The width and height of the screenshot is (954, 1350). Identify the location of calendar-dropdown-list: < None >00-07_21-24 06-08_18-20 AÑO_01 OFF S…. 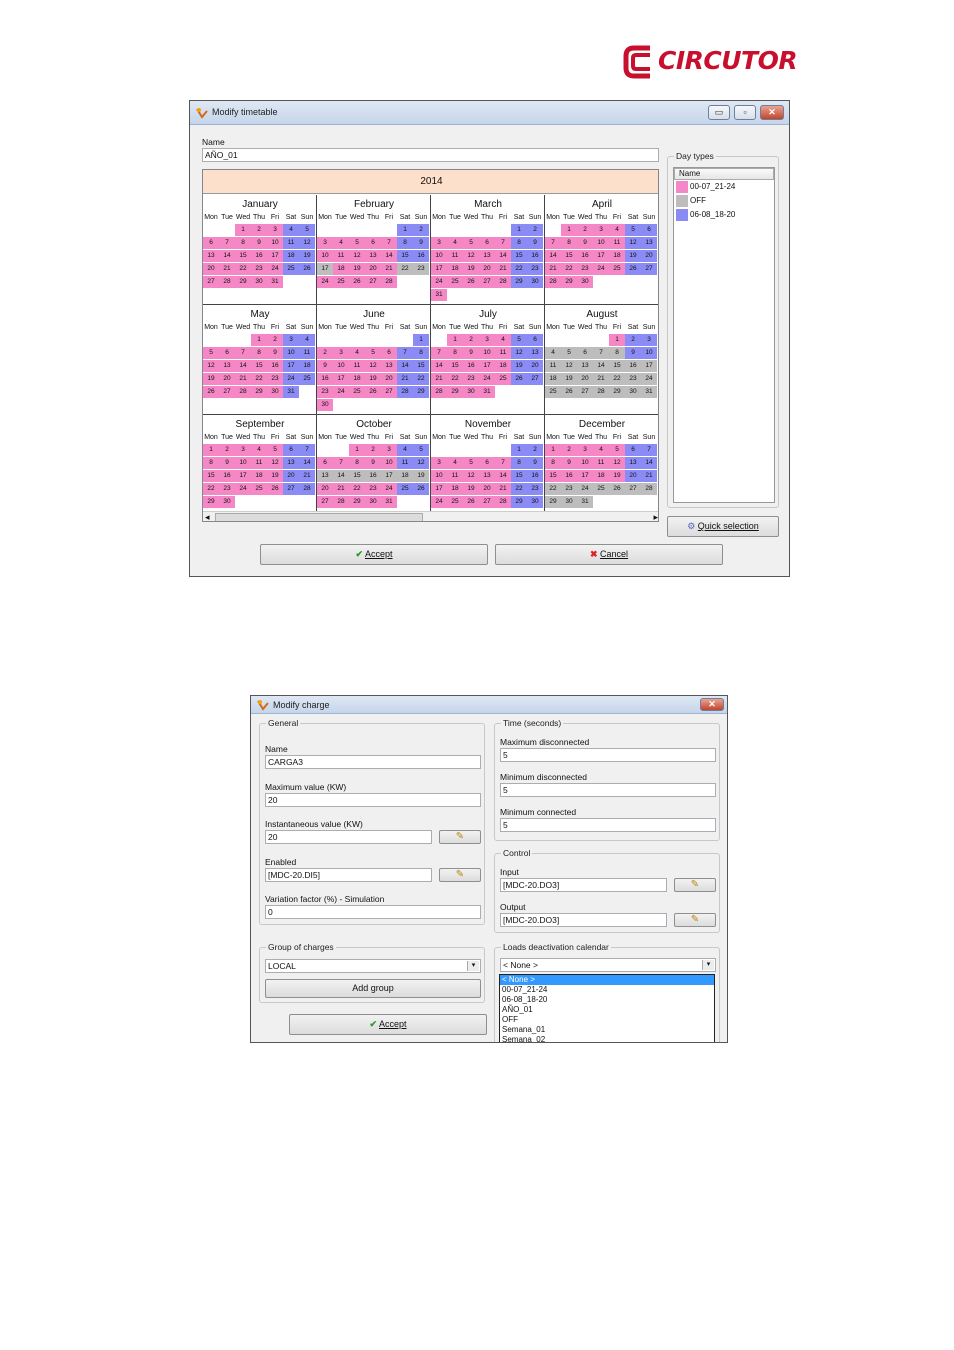
(607, 1008).